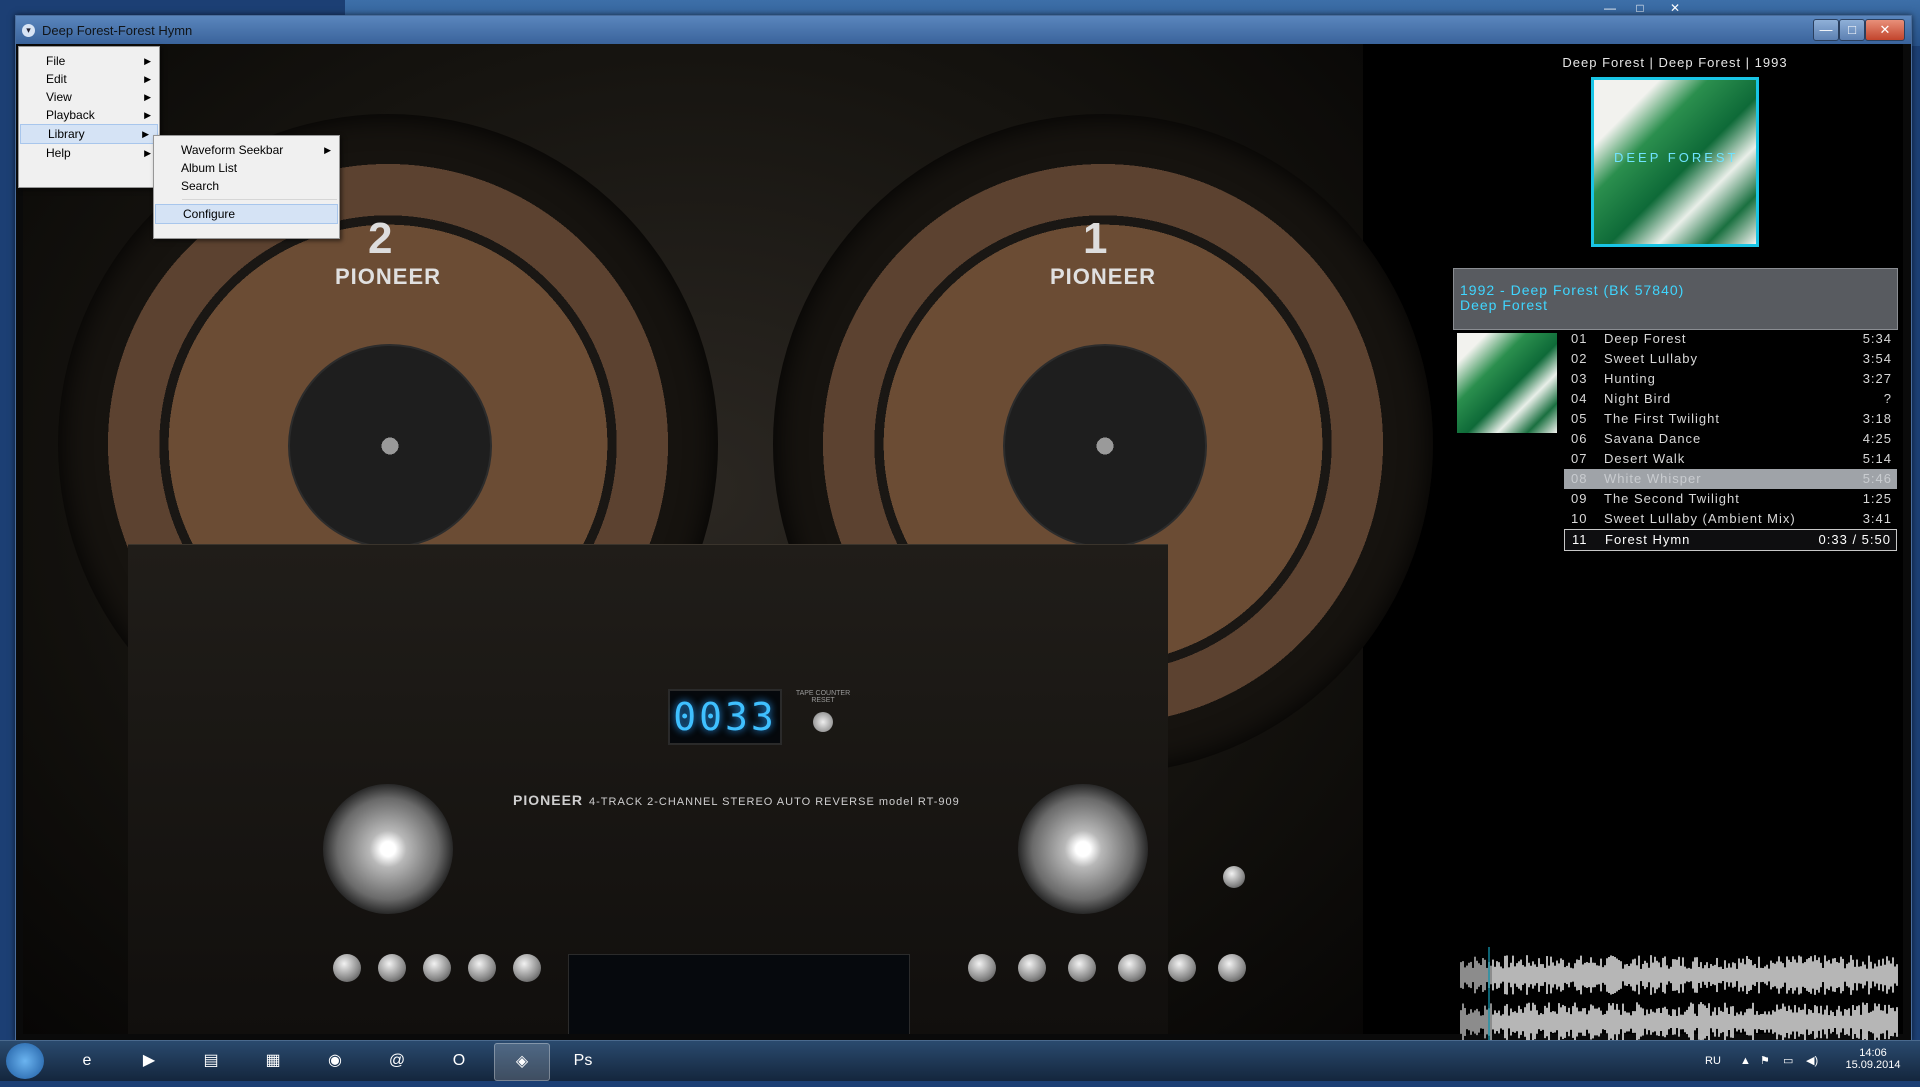 The image size is (1920, 1087). What do you see at coordinates (59, 97) in the screenshot?
I see `menu-item-label: View` at bounding box center [59, 97].